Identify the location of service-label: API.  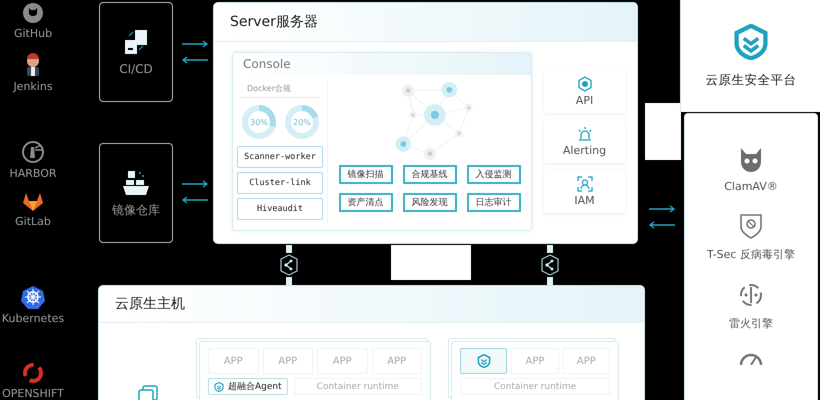
(585, 100).